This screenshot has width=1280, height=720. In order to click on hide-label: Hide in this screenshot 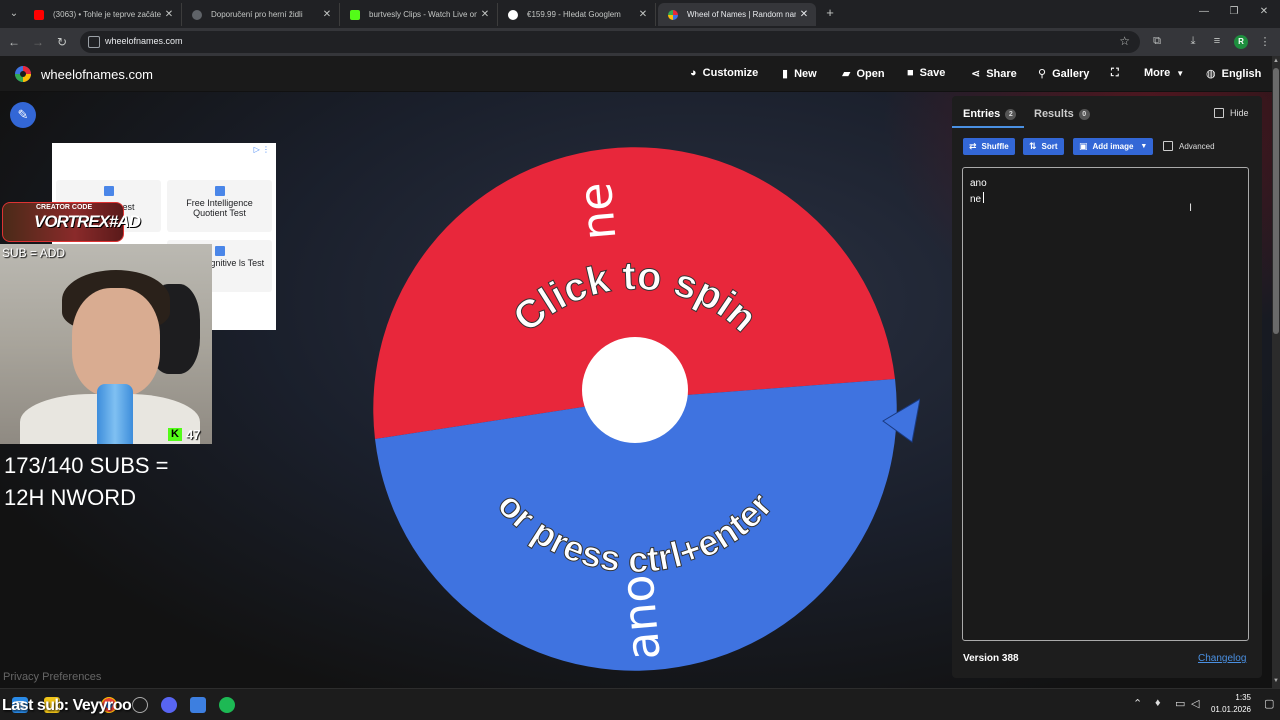, I will do `click(1239, 113)`.